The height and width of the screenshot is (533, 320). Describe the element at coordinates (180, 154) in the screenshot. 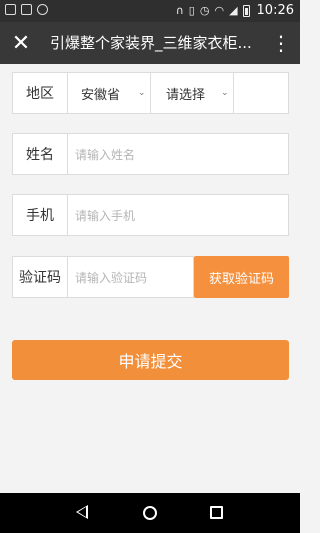

I see `name-input: 请输入姓名` at that location.